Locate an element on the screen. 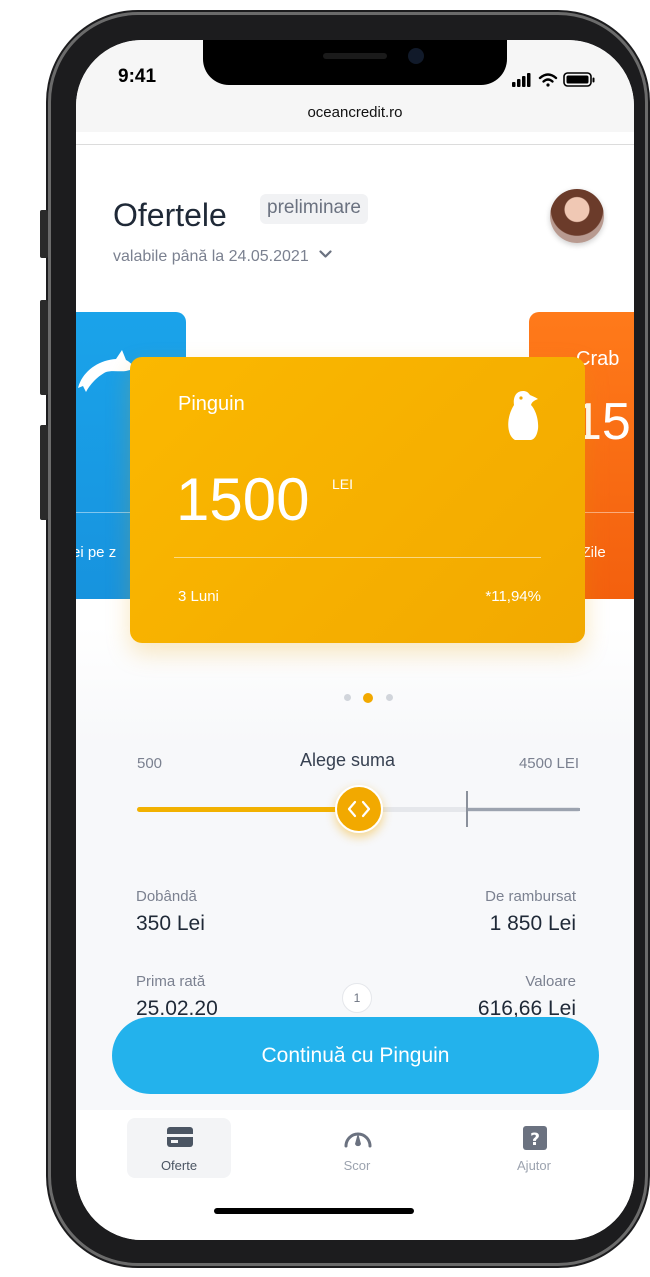  avatar is located at coordinates (577, 216).